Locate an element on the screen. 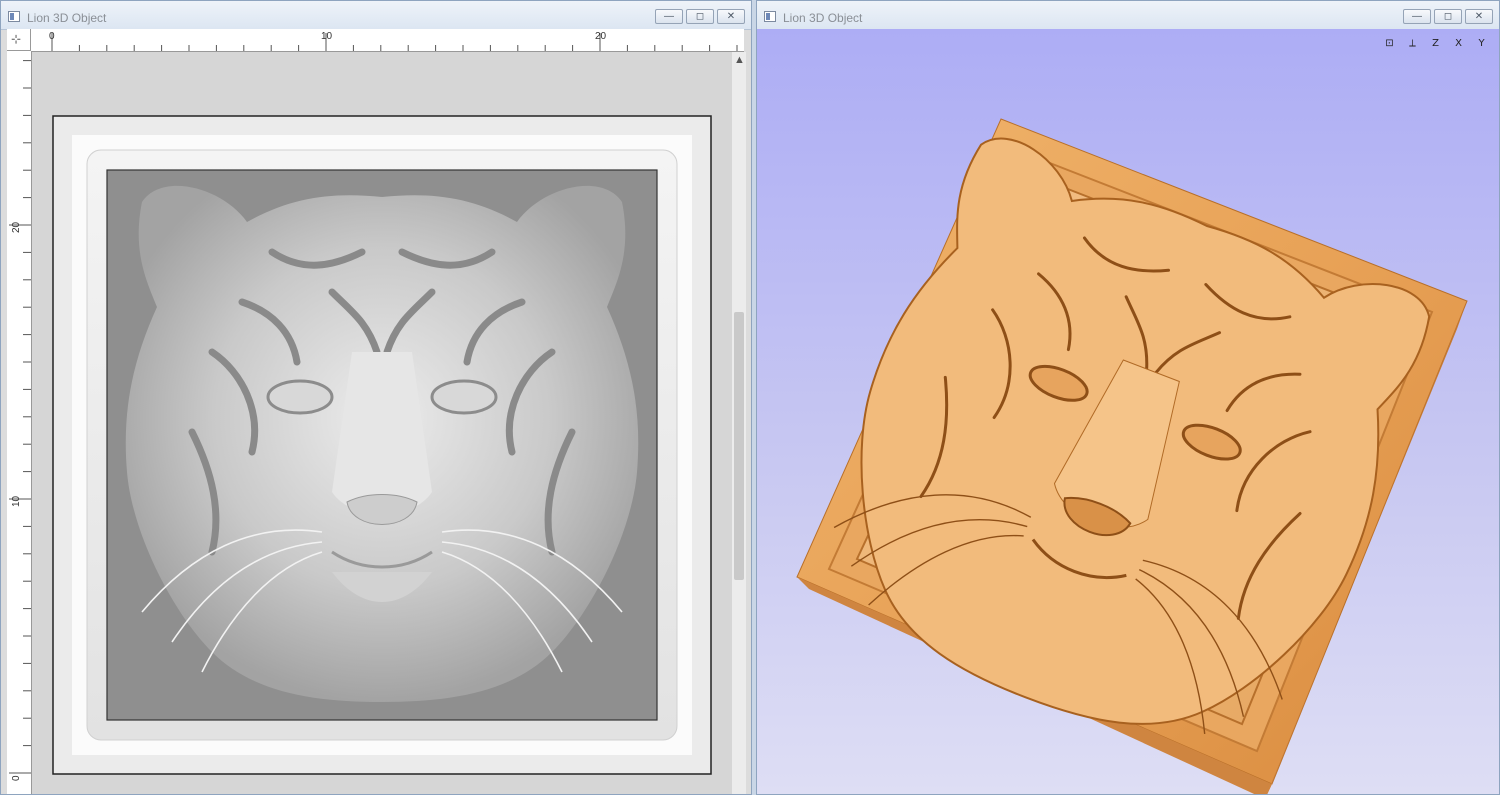 This screenshot has width=1500, height=795. ruler-x-label-0: 0 is located at coordinates (52, 36).